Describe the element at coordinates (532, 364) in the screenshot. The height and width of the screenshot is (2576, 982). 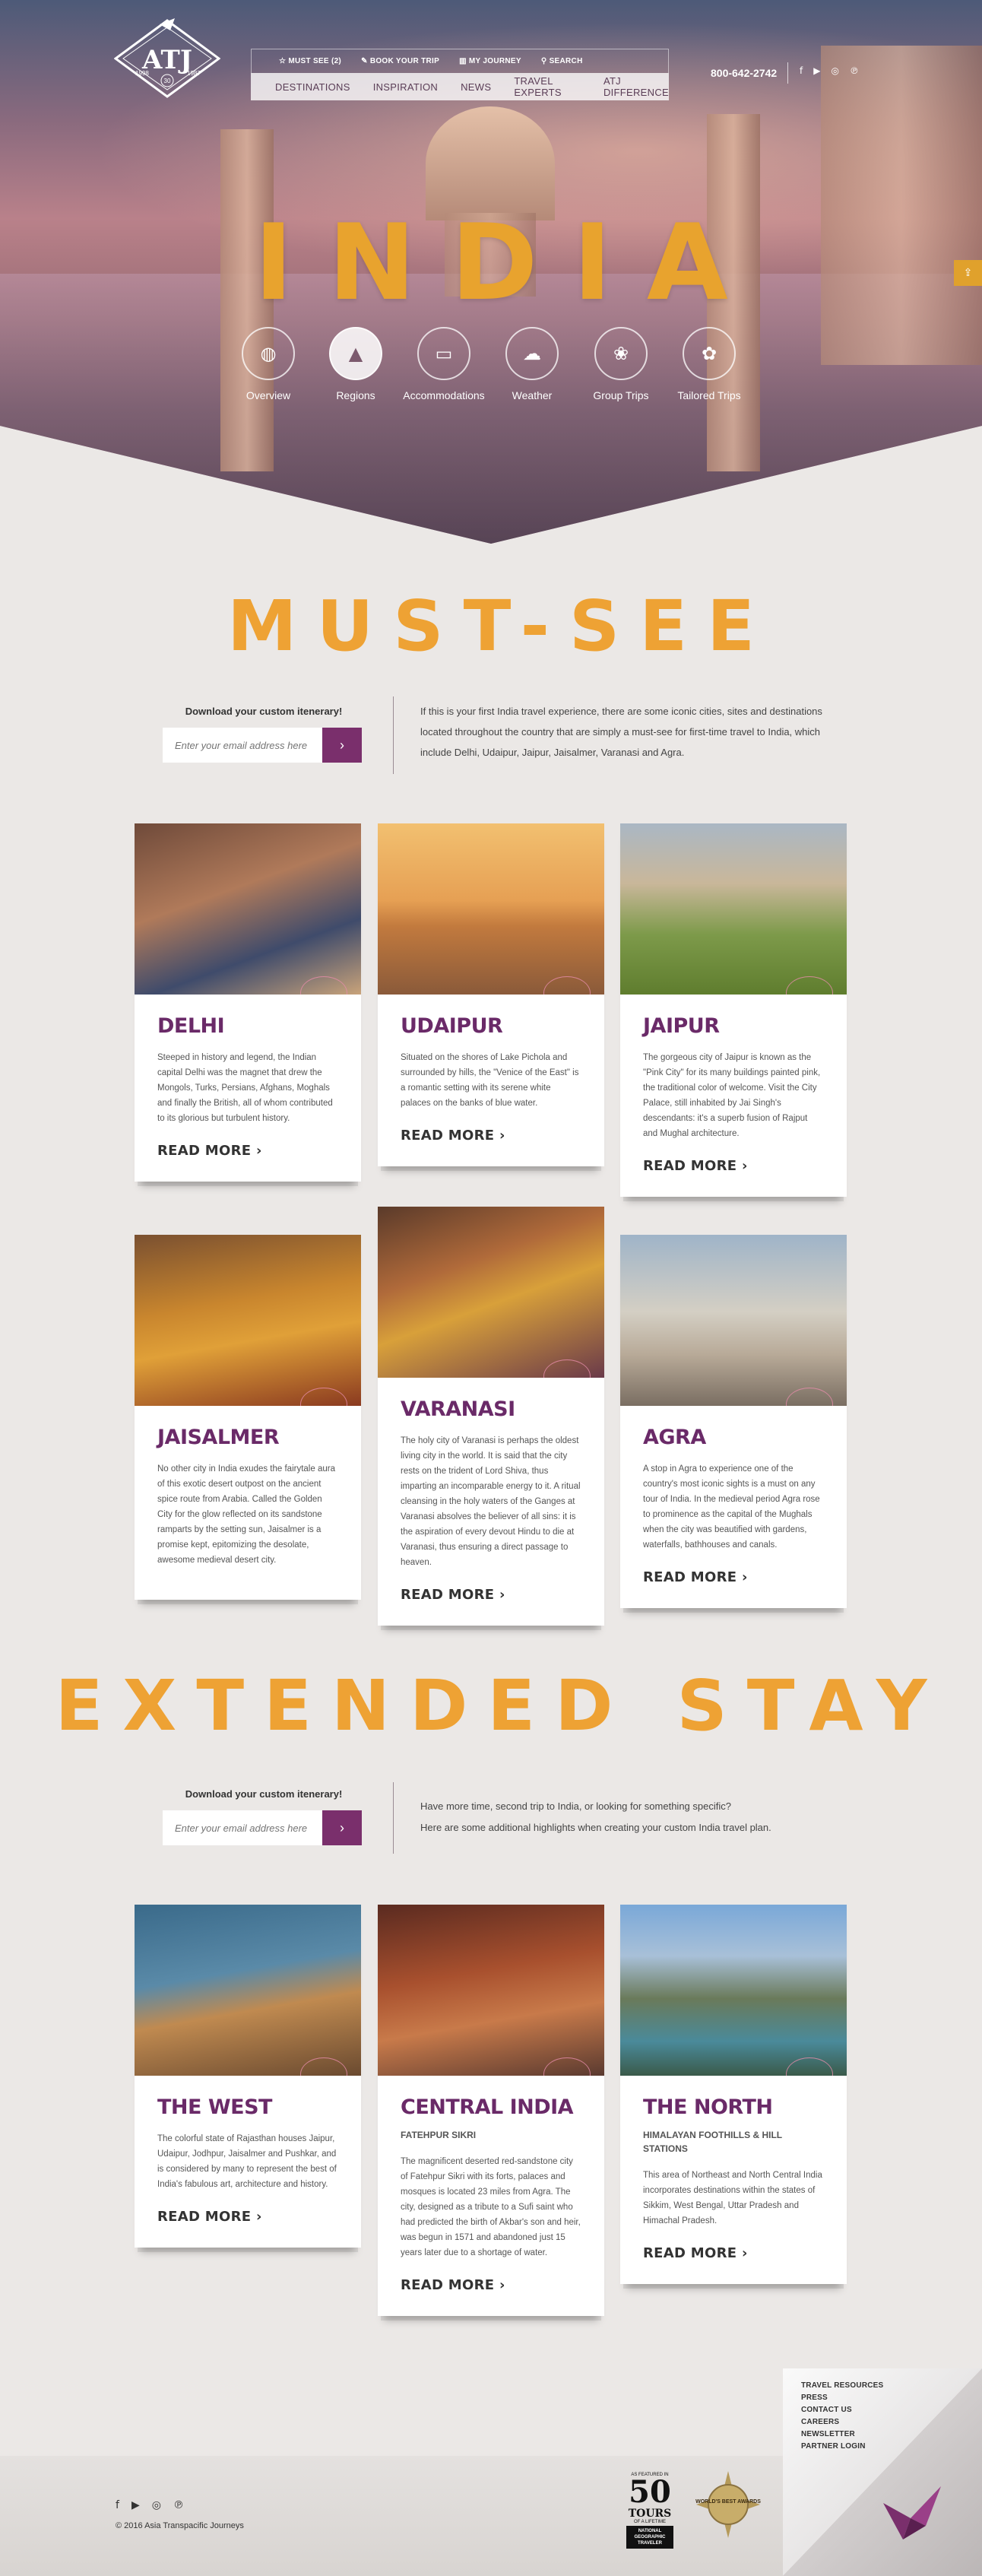
I see `cat-weather: ☁ Weather` at that location.